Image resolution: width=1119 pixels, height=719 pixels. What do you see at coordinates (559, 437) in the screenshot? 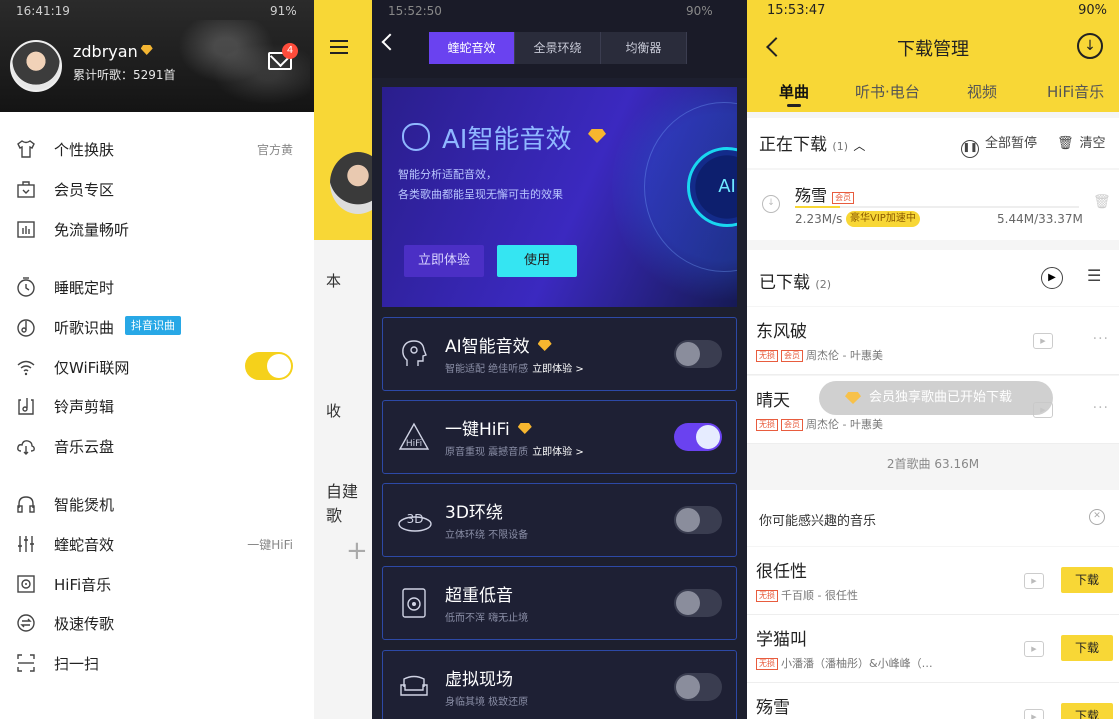
I see `effect-card-hifi: HiFi 一键HiFi 原音重现 震撼音质 立即体验 >` at bounding box center [559, 437].